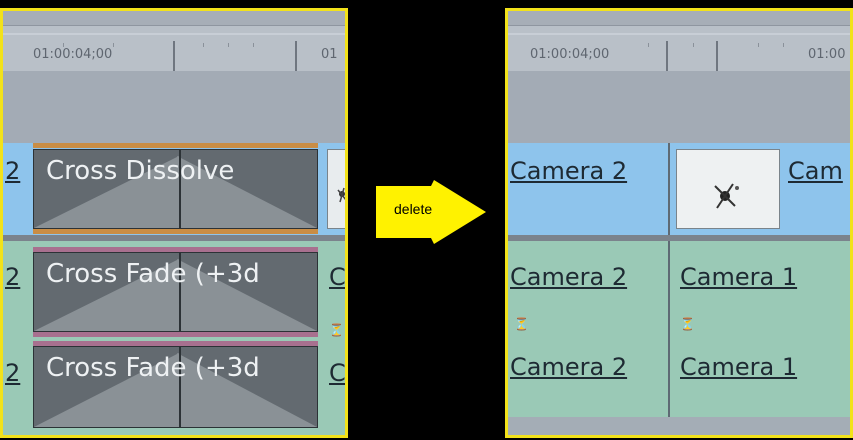 This screenshot has width=853, height=440. I want to click on cross-dissolve-transition: Cross Dissolve, so click(175, 189).